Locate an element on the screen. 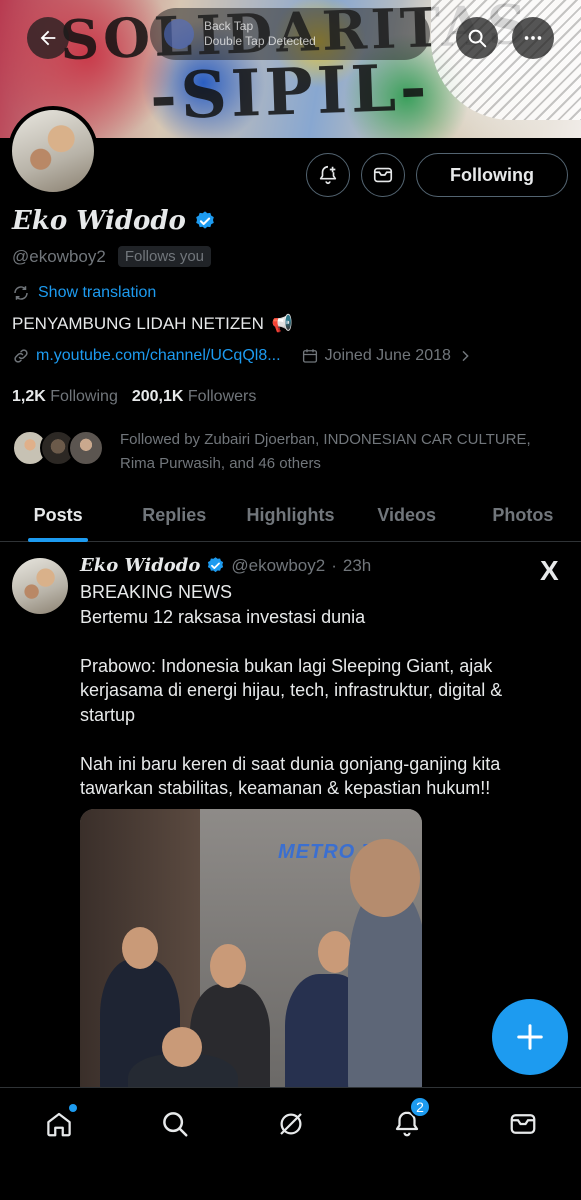 The width and height of the screenshot is (581, 1200). profile-handle: @ekowboy2 is located at coordinates (59, 256).